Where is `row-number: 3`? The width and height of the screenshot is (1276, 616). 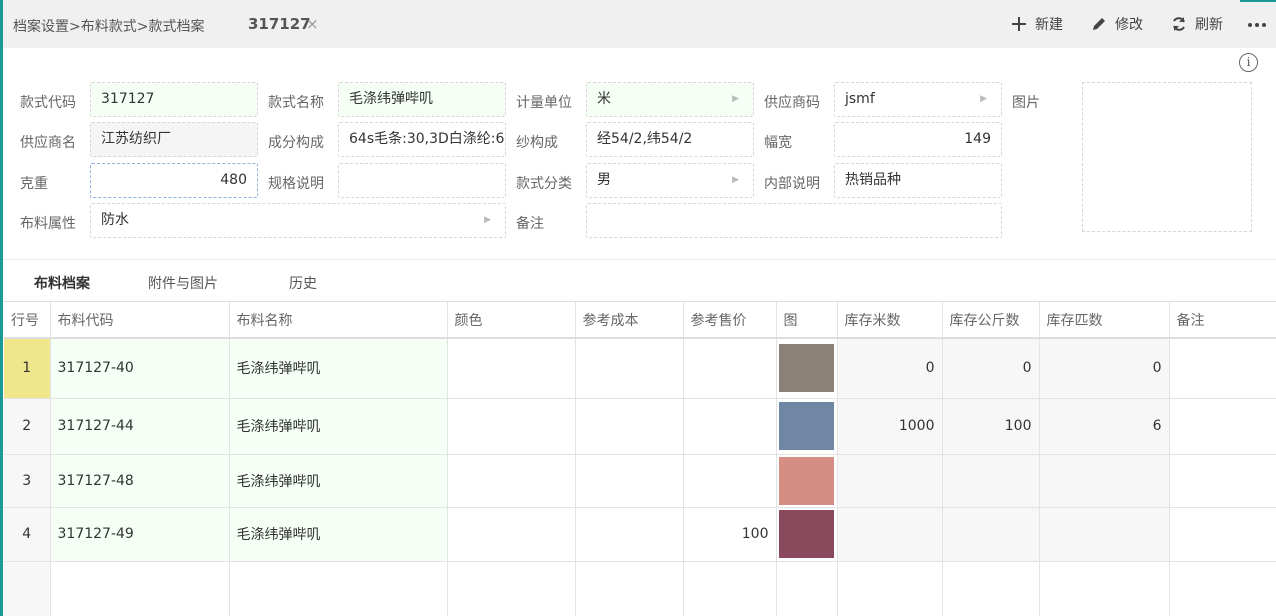
row-number: 3 is located at coordinates (27, 481).